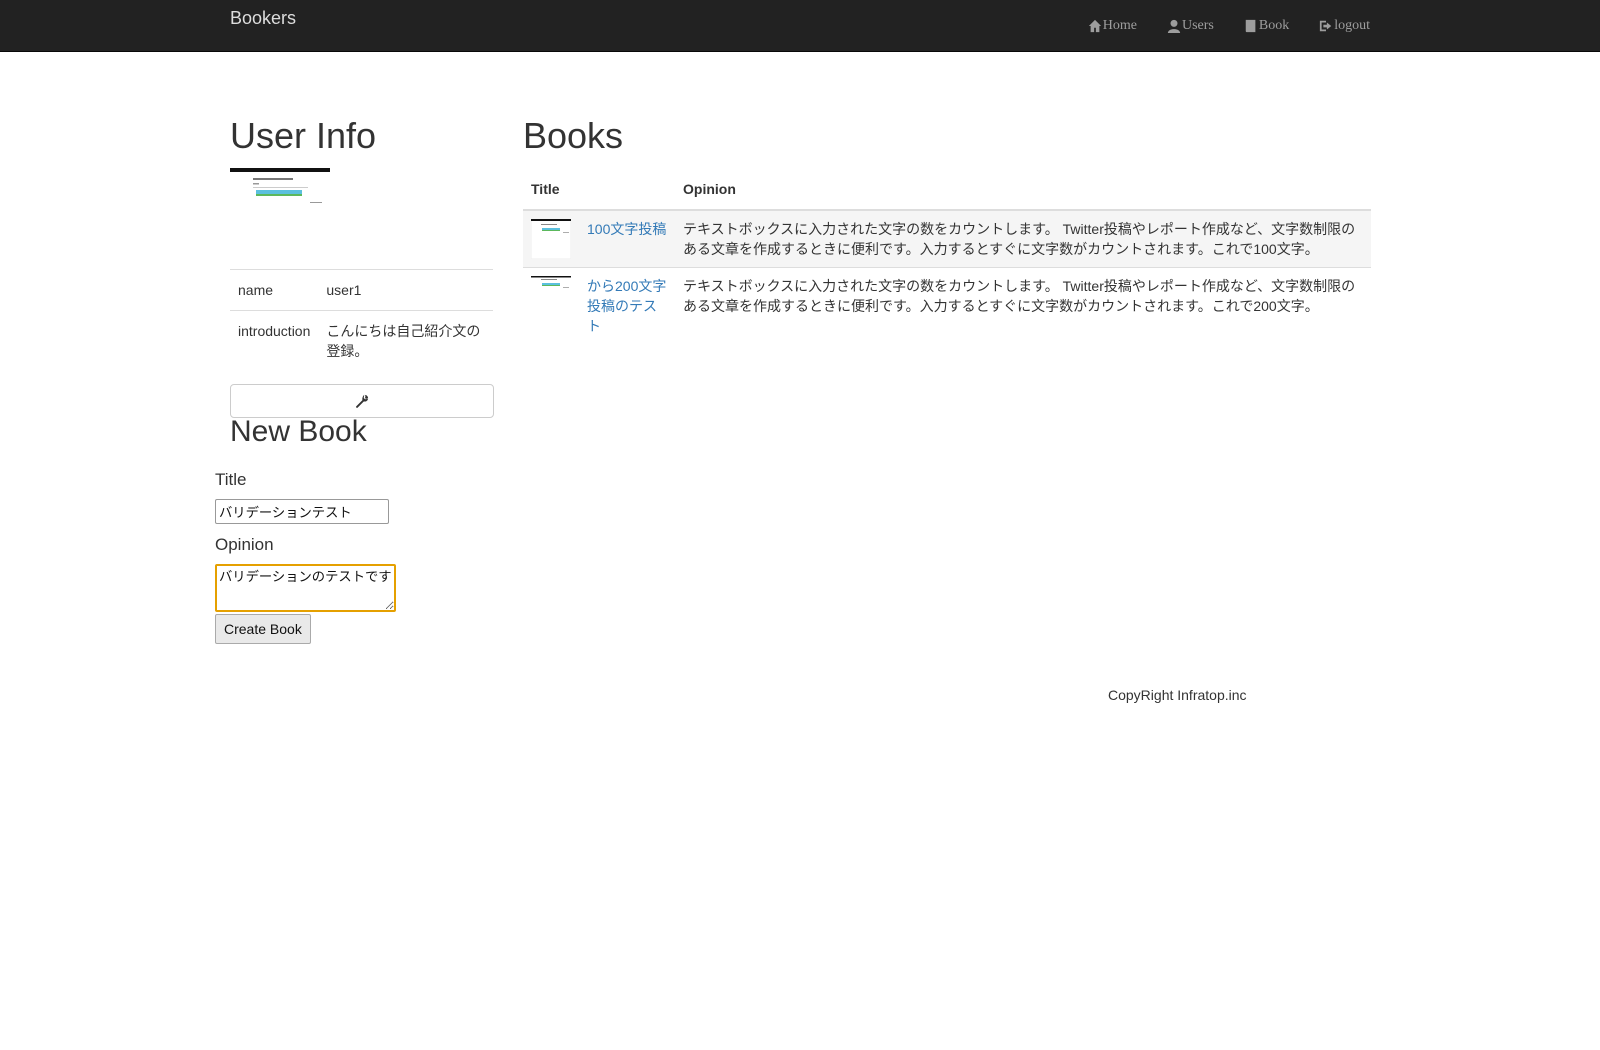  I want to click on info-row-introduction: introduction こんにちは自己紹介文の登録。, so click(361, 340).